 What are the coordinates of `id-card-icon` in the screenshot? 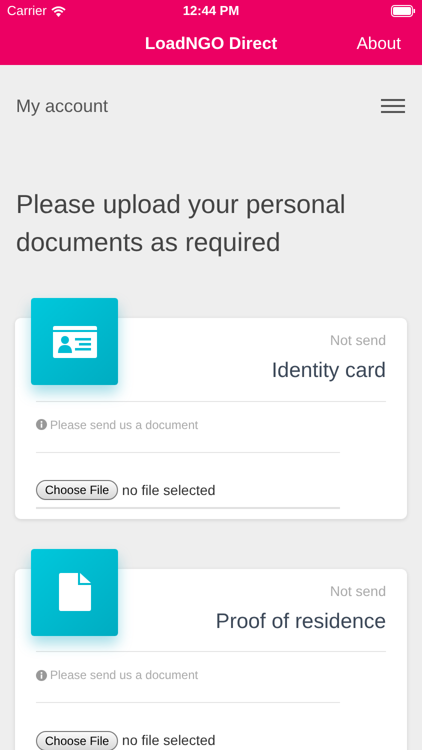 It's located at (74, 342).